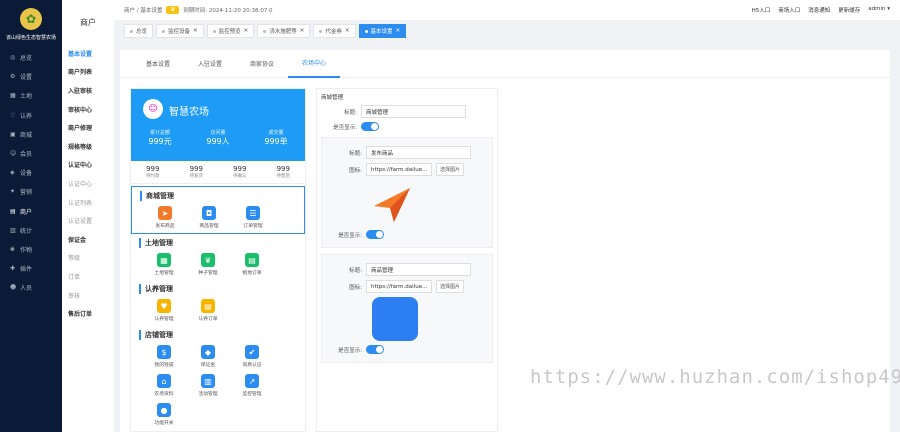  What do you see at coordinates (208, 264) in the screenshot?
I see `phone-shortcut-1: ❦ 种子管理` at bounding box center [208, 264].